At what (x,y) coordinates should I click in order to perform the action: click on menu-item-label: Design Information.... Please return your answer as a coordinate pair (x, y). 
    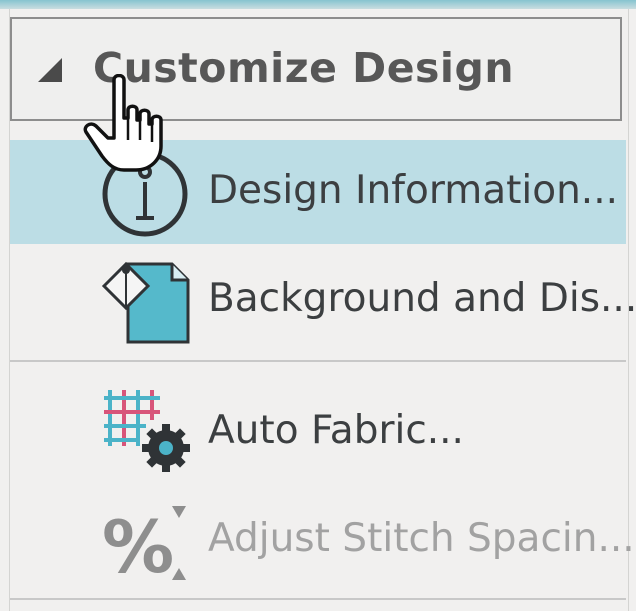
    Looking at the image, I should click on (413, 190).